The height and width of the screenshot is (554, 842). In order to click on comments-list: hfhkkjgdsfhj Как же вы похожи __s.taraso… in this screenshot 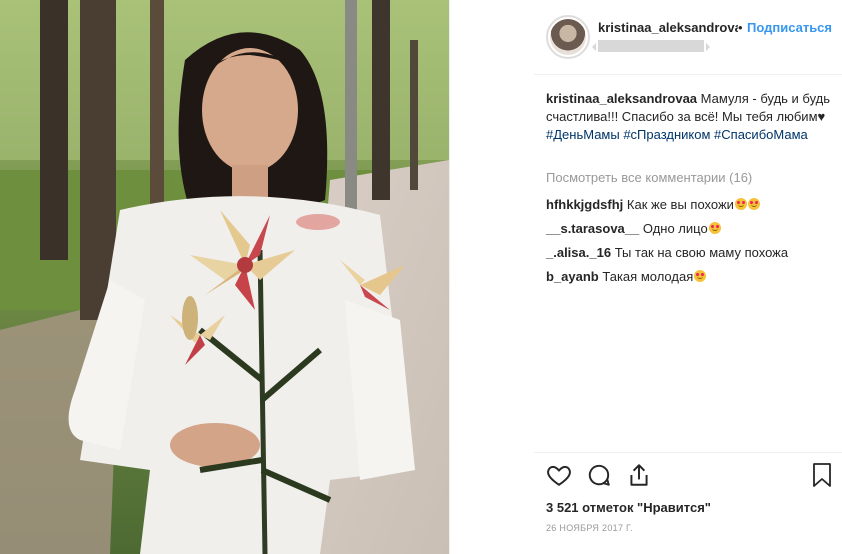, I will do `click(691, 244)`.